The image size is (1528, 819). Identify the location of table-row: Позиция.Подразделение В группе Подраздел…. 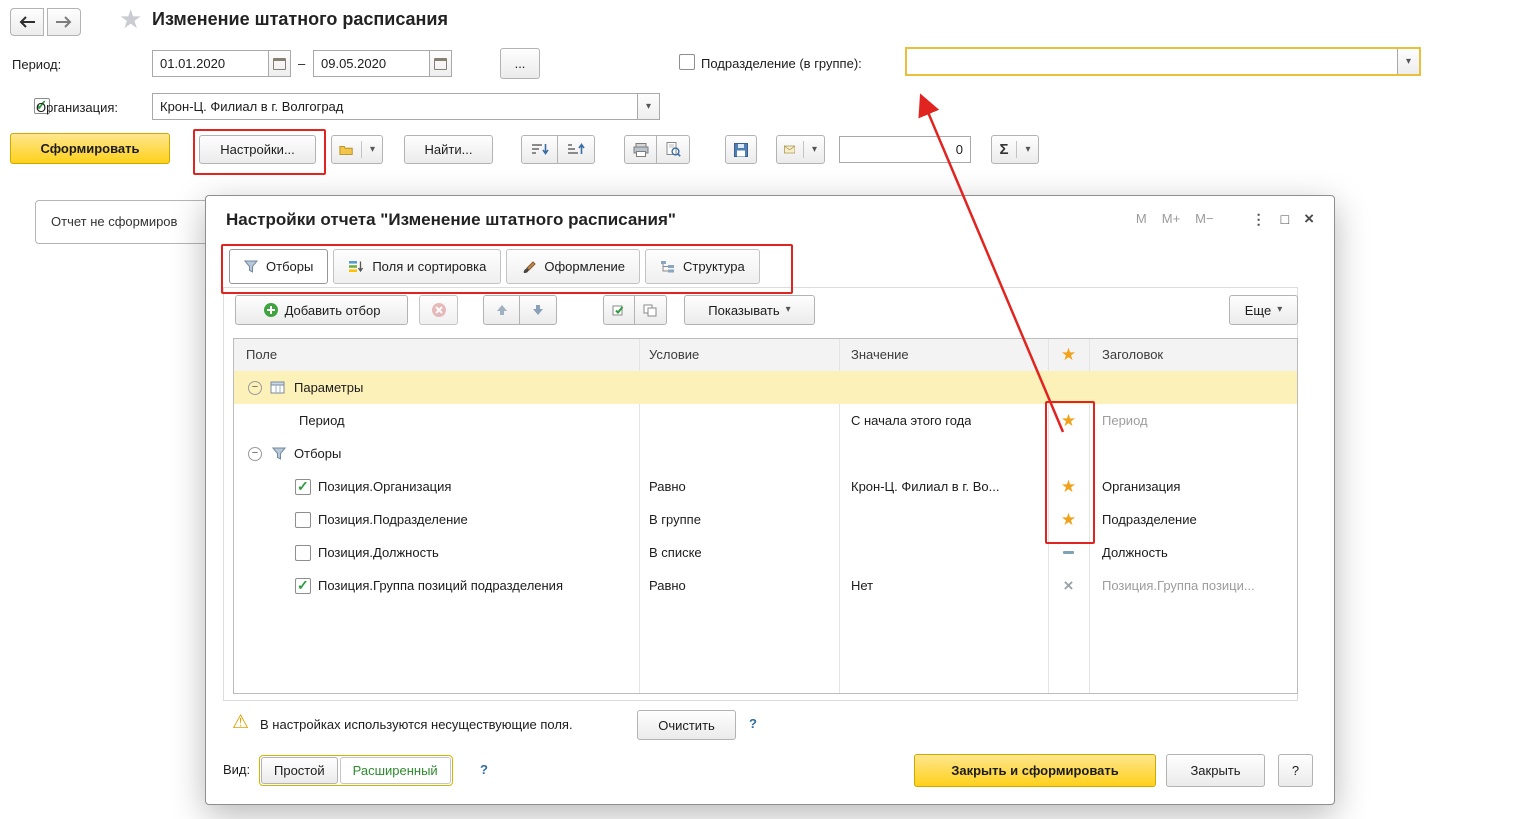
(765, 519).